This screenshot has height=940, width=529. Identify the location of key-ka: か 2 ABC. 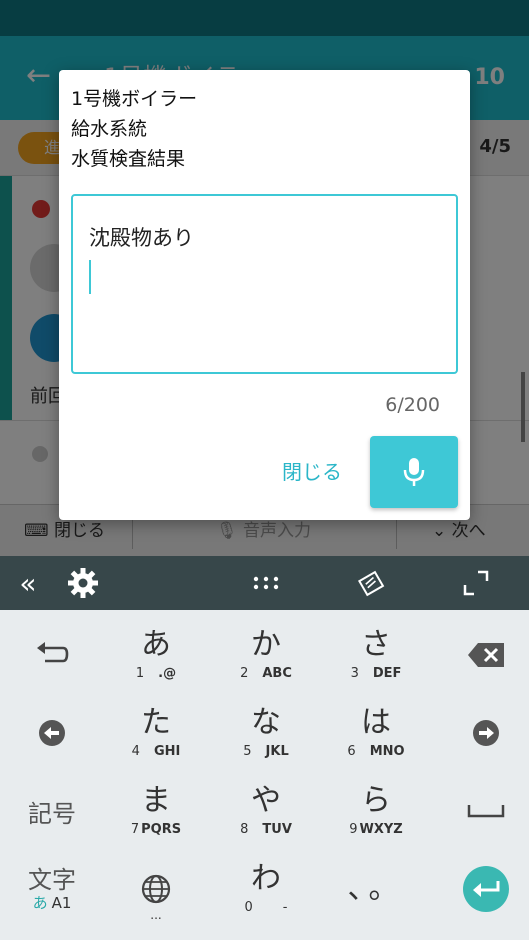
(266, 655).